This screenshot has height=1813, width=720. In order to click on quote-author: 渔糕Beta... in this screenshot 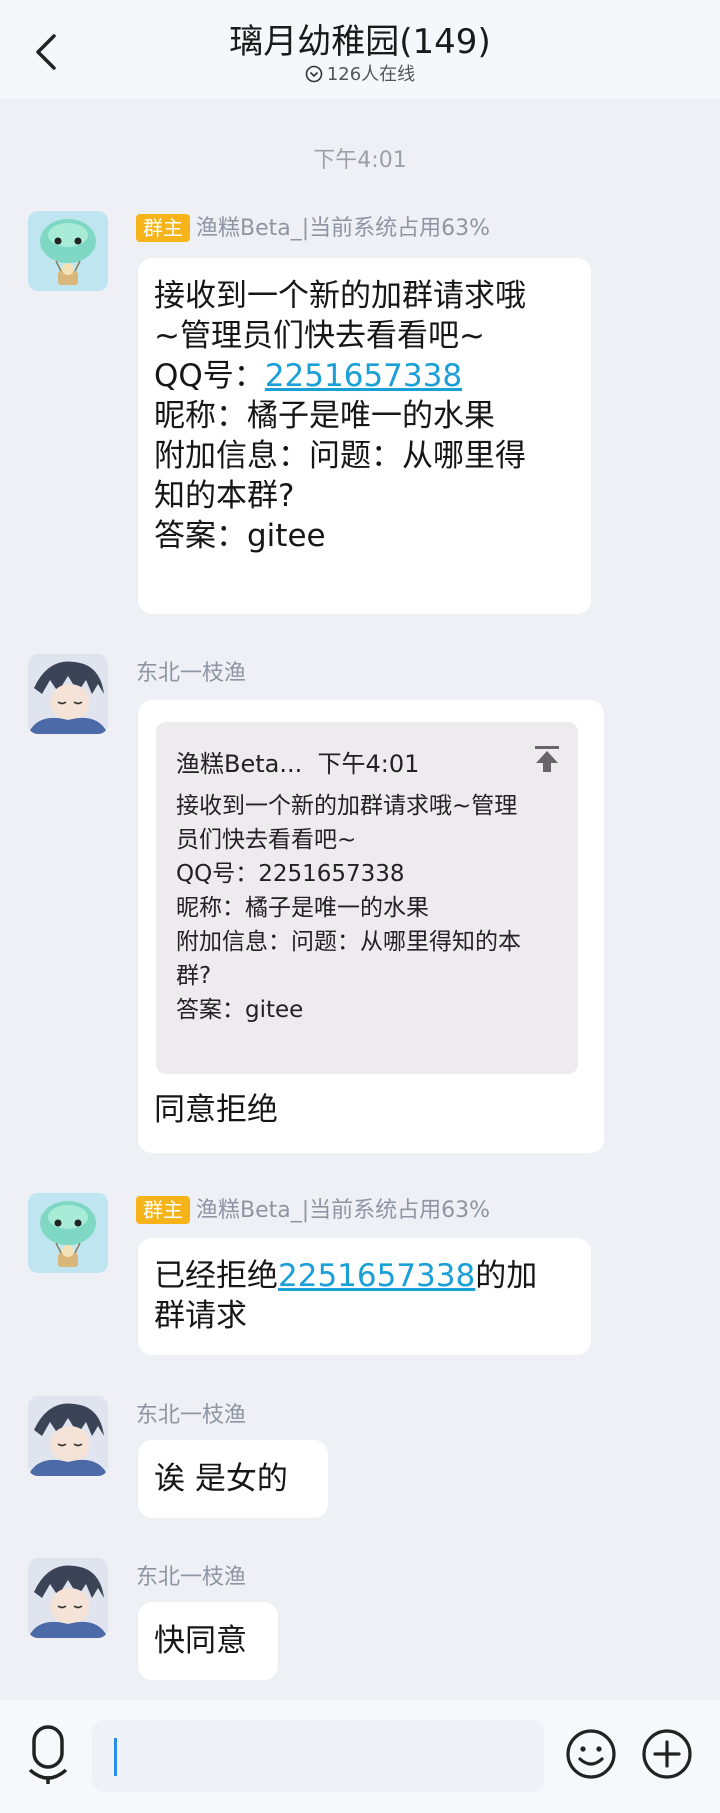, I will do `click(239, 764)`.